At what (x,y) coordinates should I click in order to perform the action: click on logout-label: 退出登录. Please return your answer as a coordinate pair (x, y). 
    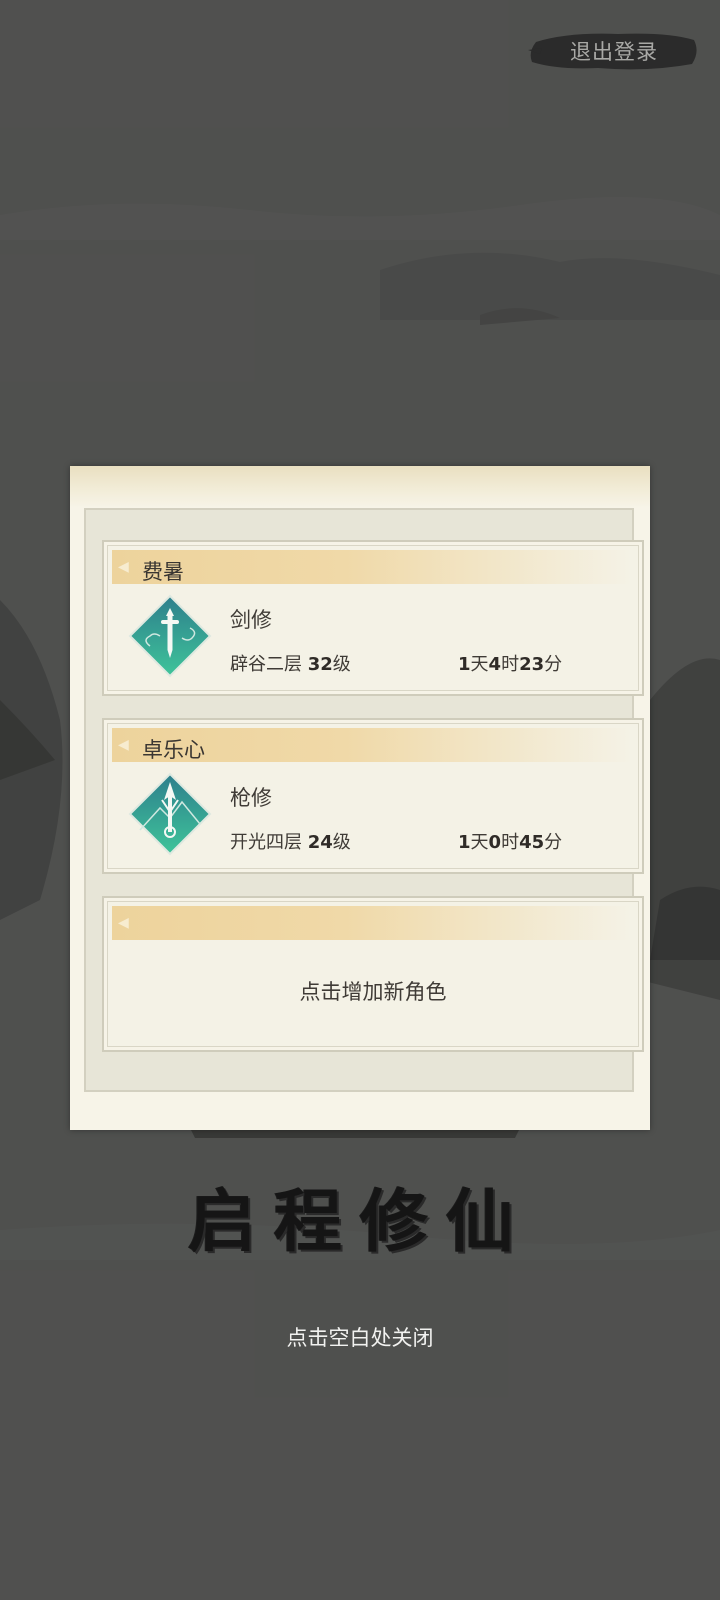
    Looking at the image, I should click on (614, 52).